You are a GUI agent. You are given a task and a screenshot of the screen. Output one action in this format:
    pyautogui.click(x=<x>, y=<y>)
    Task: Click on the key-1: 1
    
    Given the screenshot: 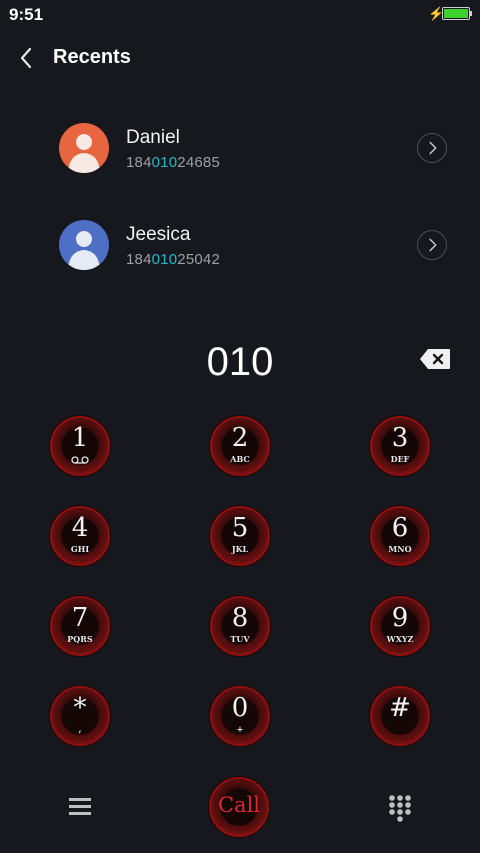 What is the action you would take?
    pyautogui.click(x=80, y=446)
    